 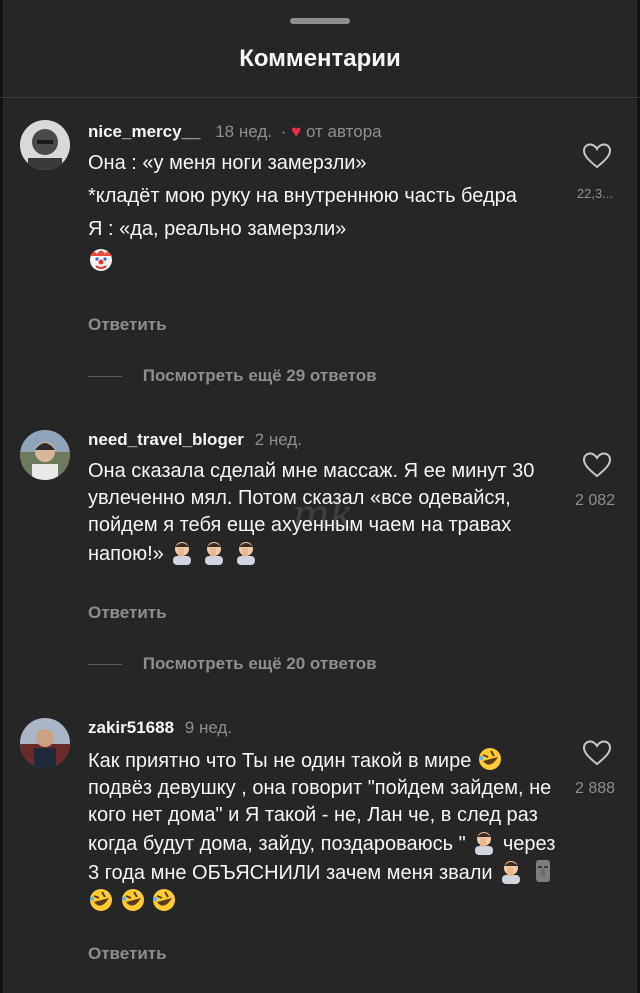 I want to click on comment-time: 2 нед., so click(x=278, y=439).